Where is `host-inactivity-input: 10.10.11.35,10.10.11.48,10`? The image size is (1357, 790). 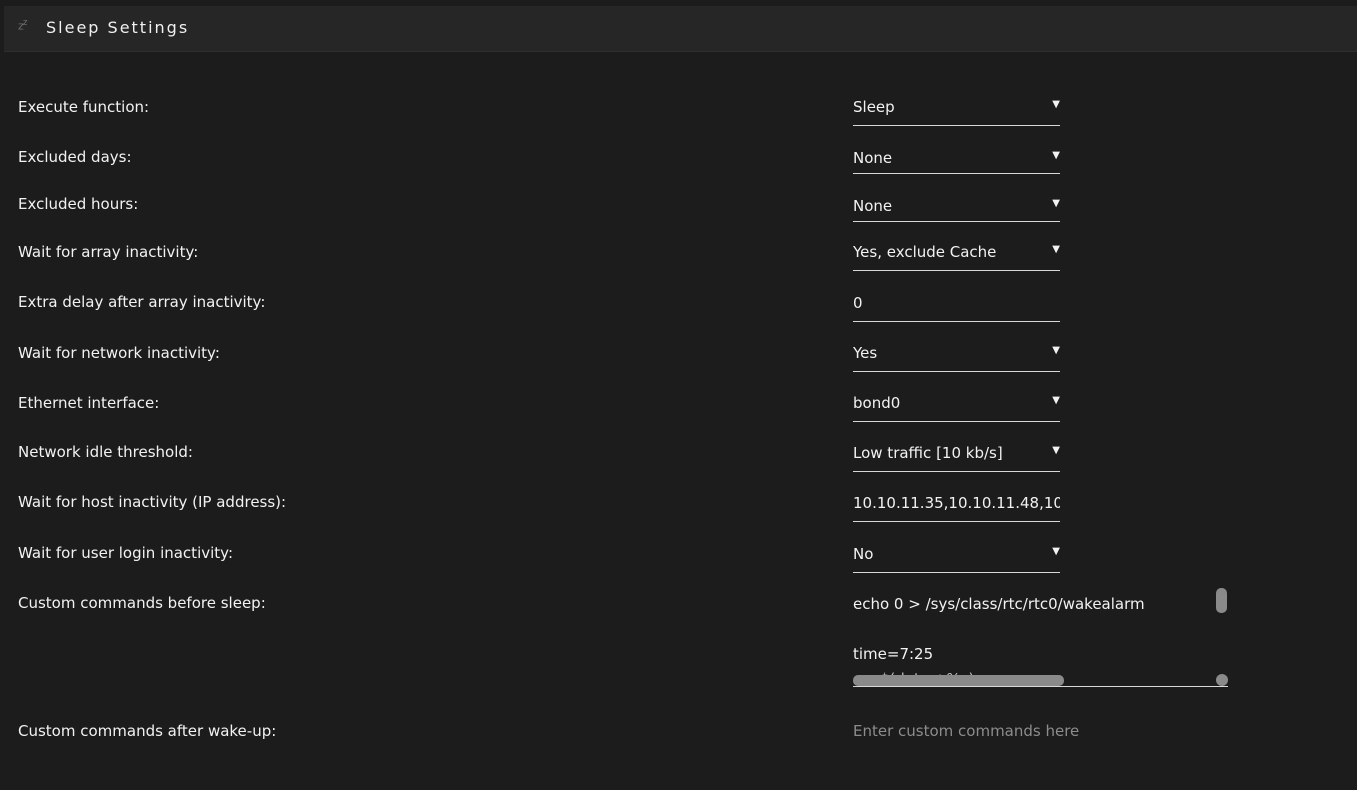 host-inactivity-input: 10.10.11.35,10.10.11.48,10 is located at coordinates (956, 508).